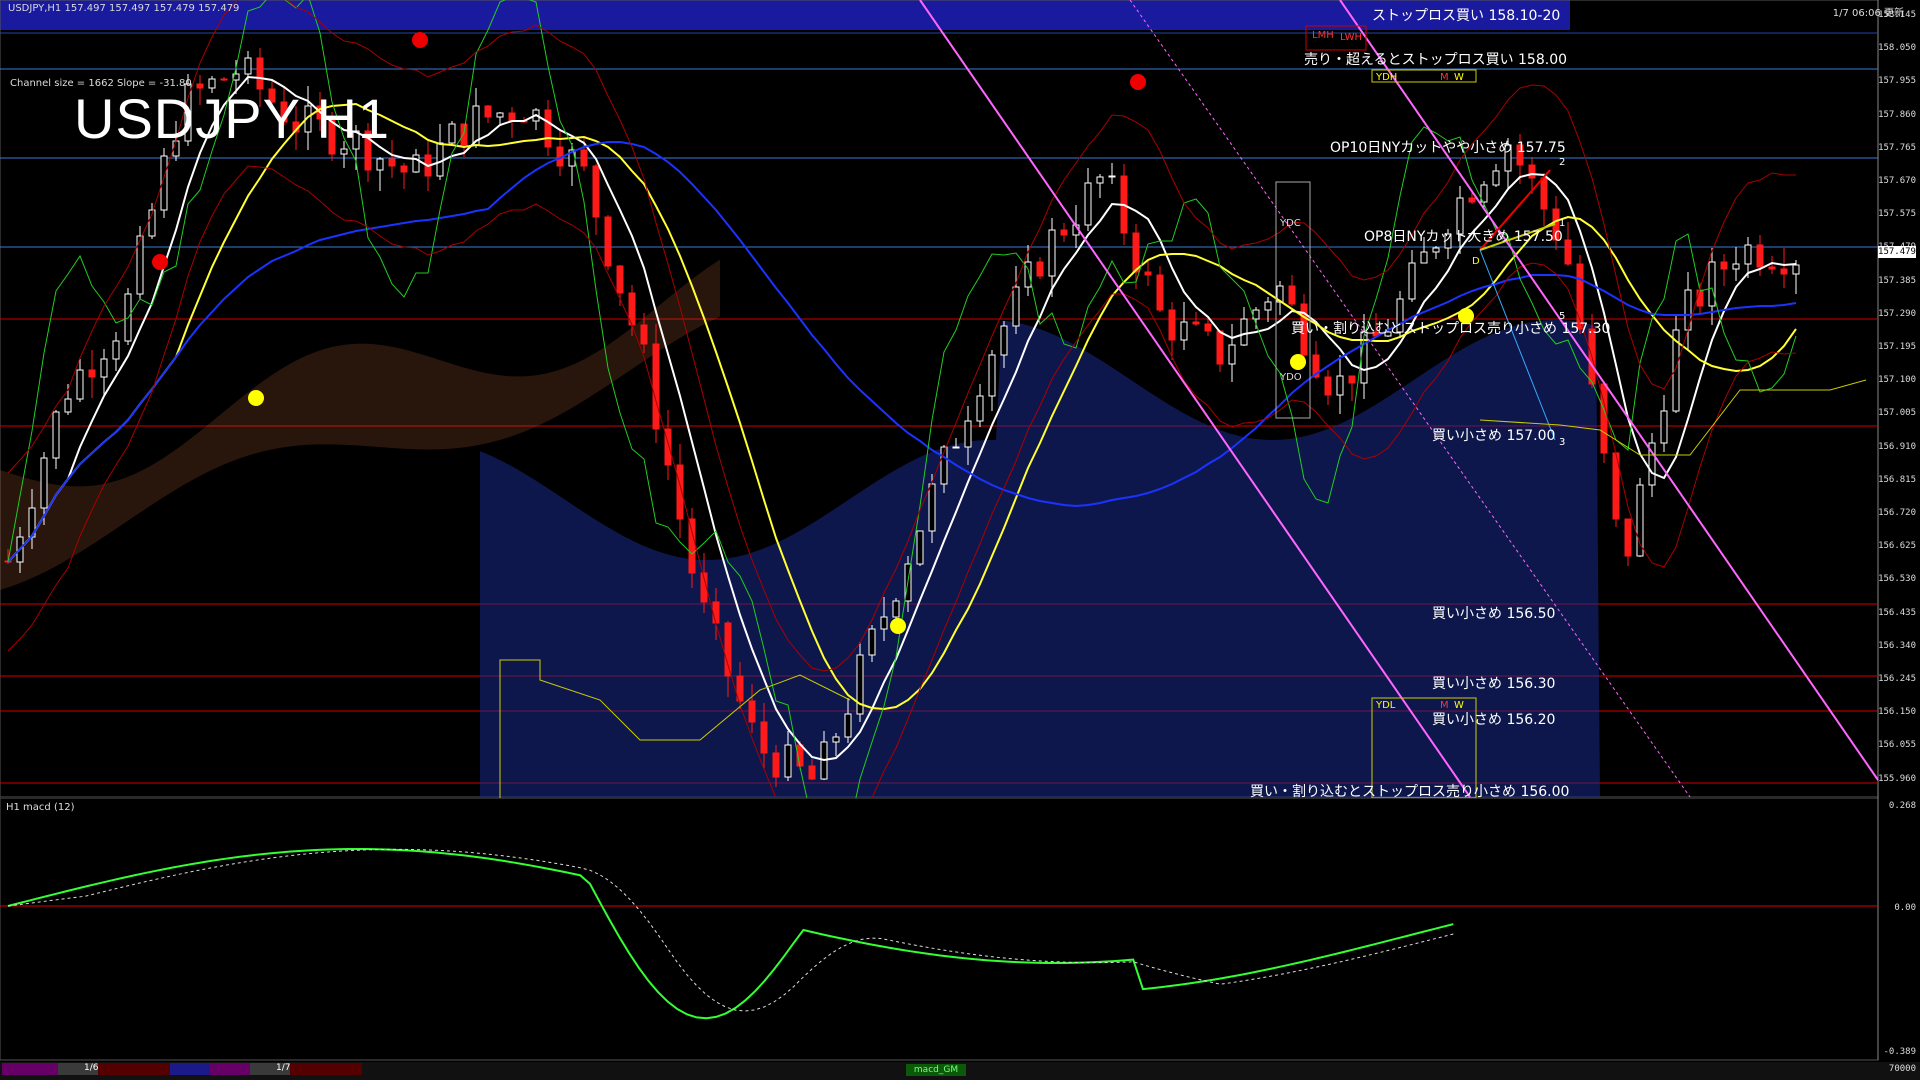  What do you see at coordinates (1897, 15) in the screenshot?
I see `price-tick-label: 158.145` at bounding box center [1897, 15].